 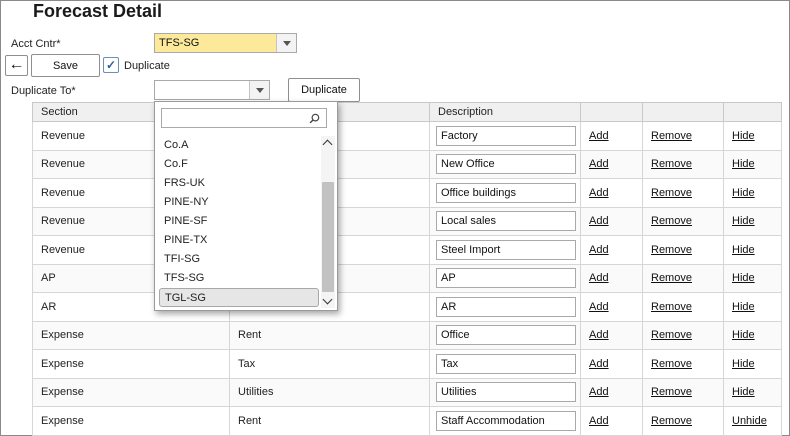 I want to click on scroll-up-icon, so click(x=328, y=143).